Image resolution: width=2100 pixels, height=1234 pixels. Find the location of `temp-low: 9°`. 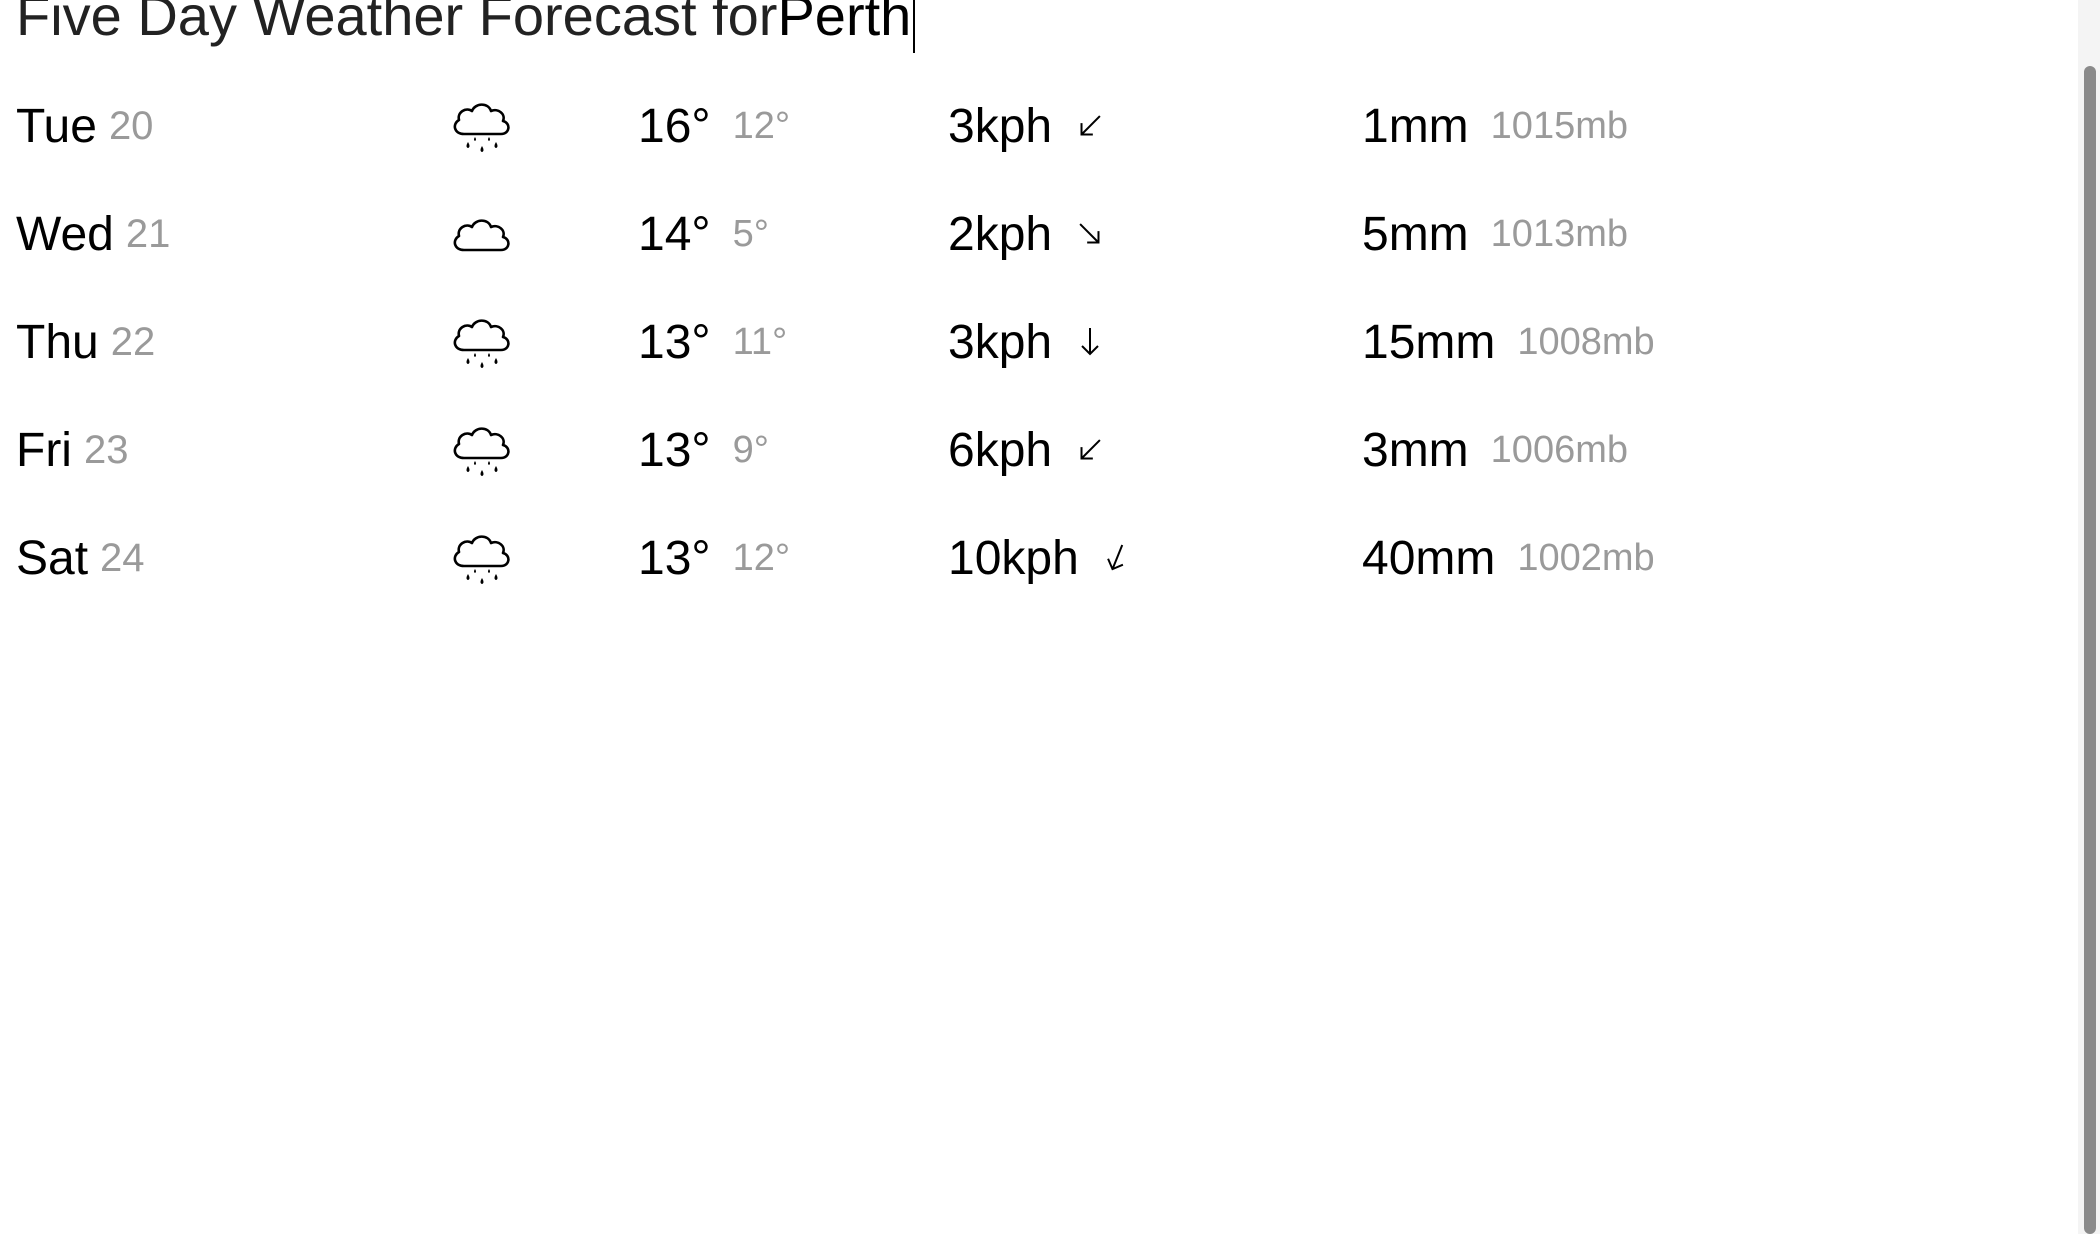

temp-low: 9° is located at coordinates (750, 449).